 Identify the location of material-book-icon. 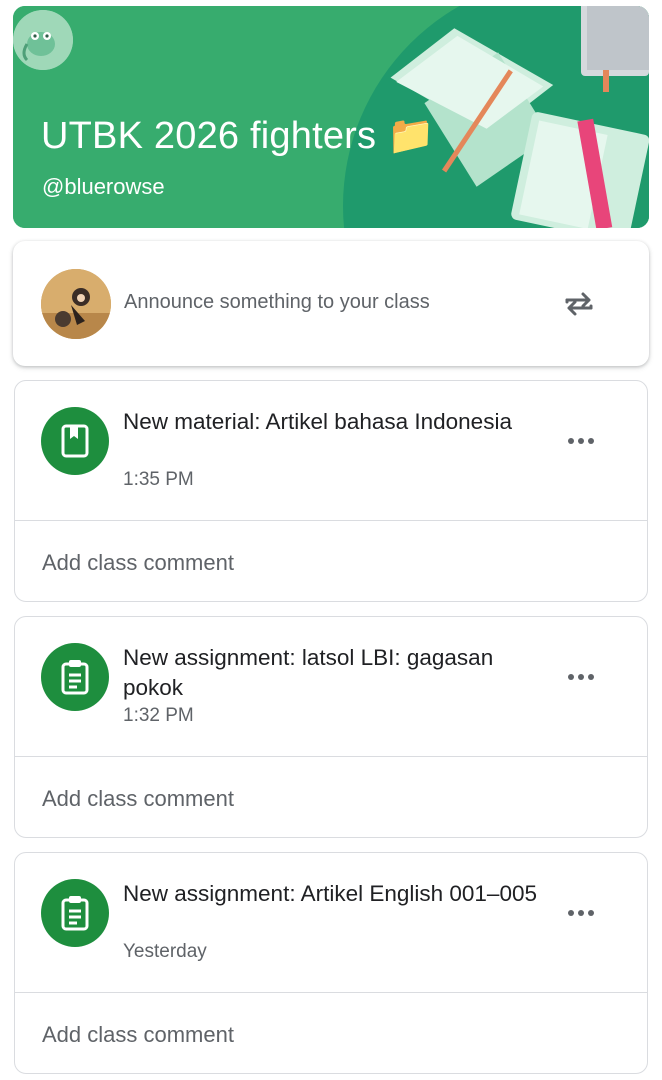
(75, 441).